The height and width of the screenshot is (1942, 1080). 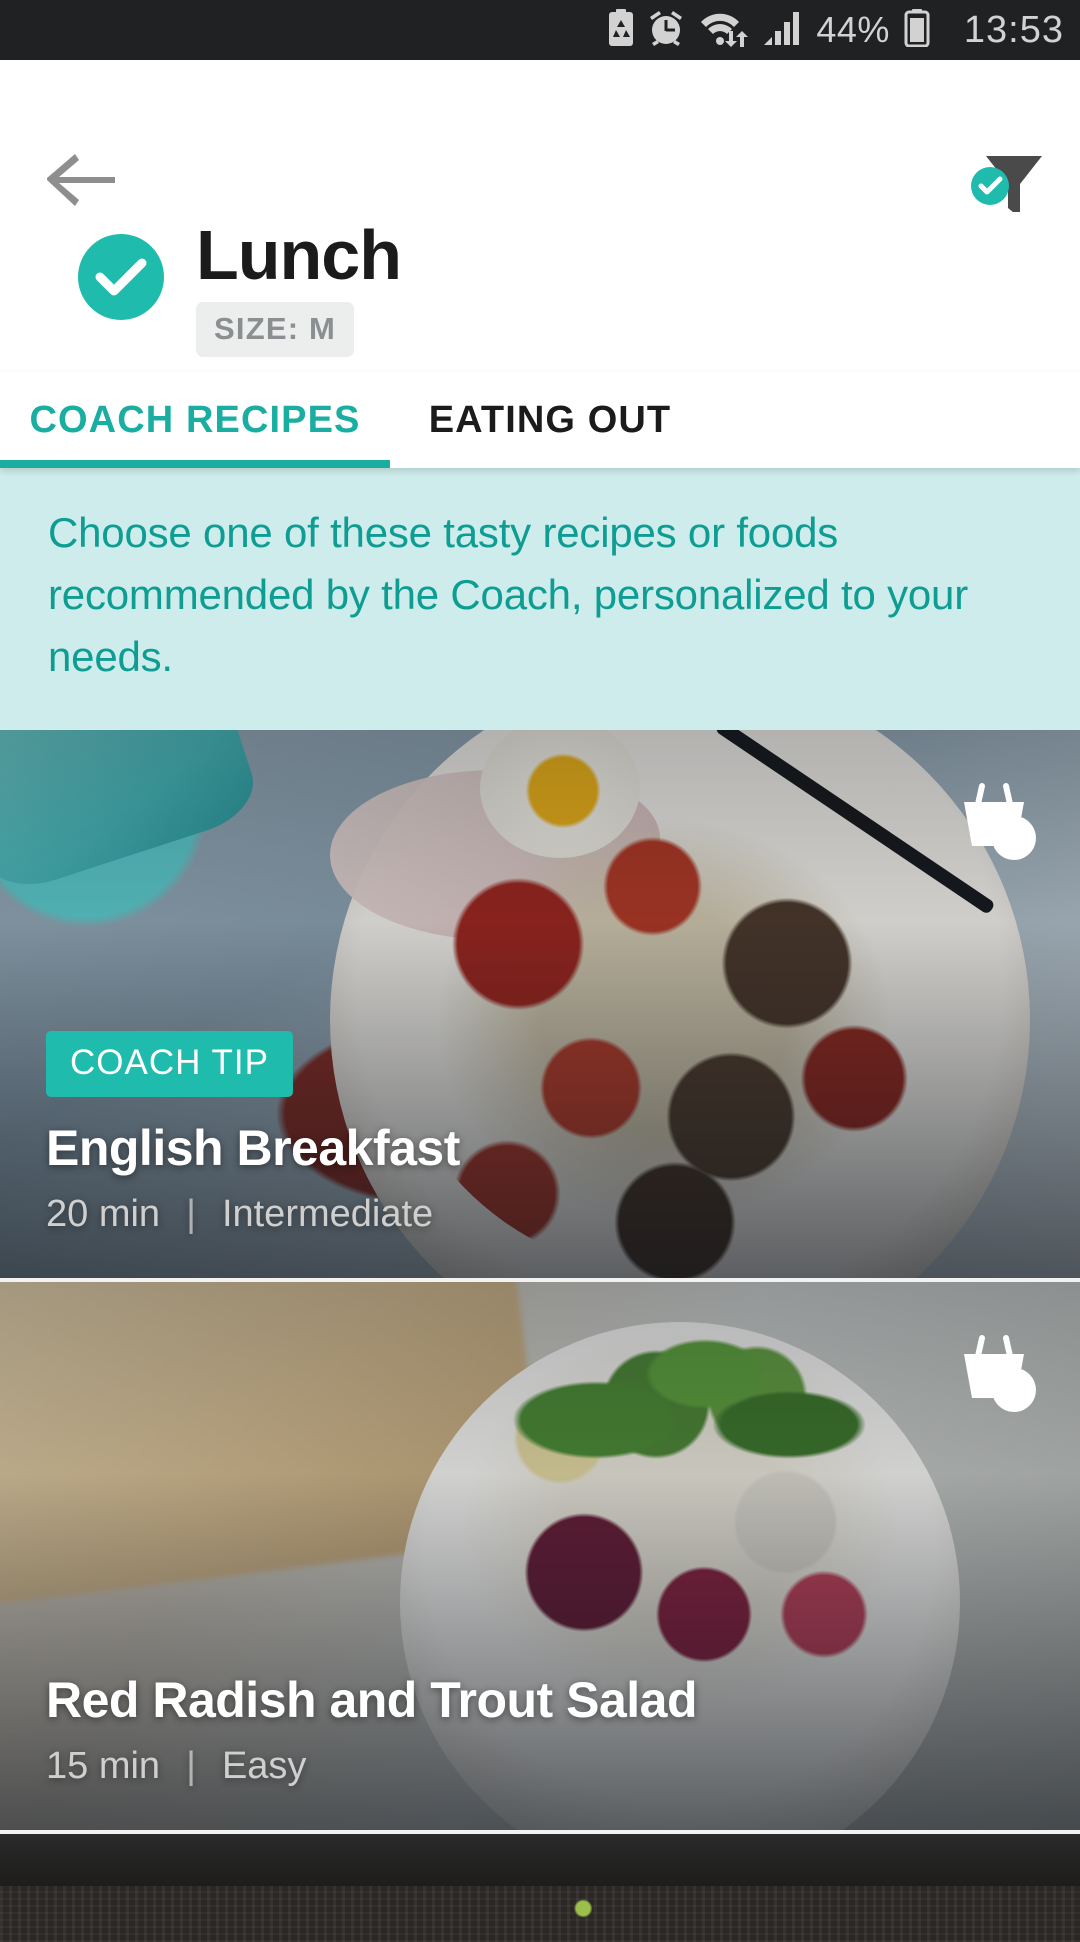 I want to click on recipe-card-partial, so click(x=540, y=1888).